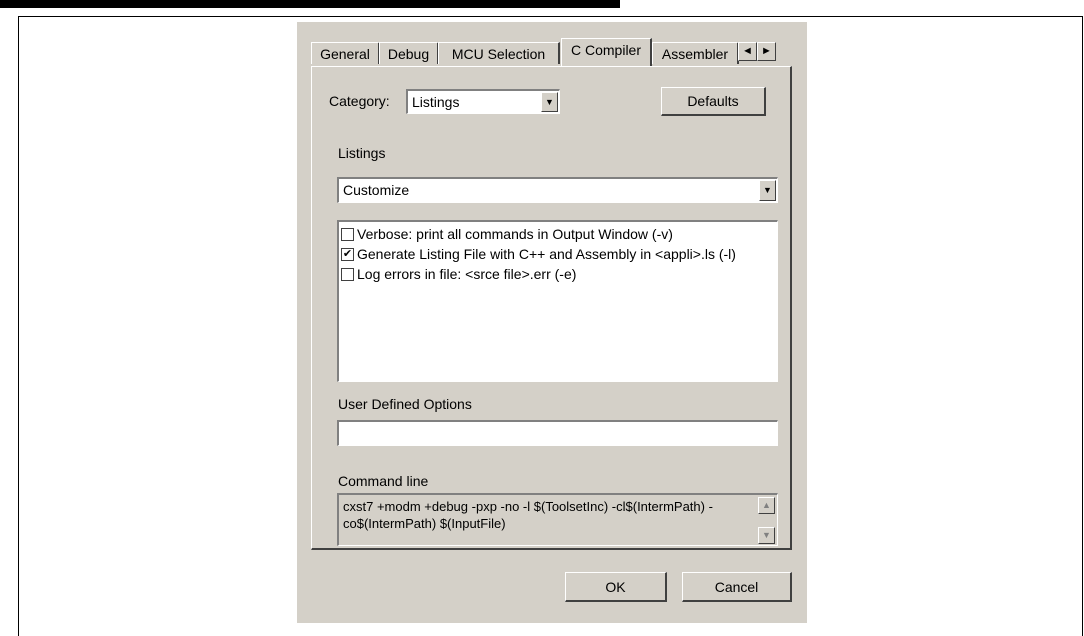 The image size is (1084, 636). I want to click on tab-assembler: Assembler, so click(695, 53).